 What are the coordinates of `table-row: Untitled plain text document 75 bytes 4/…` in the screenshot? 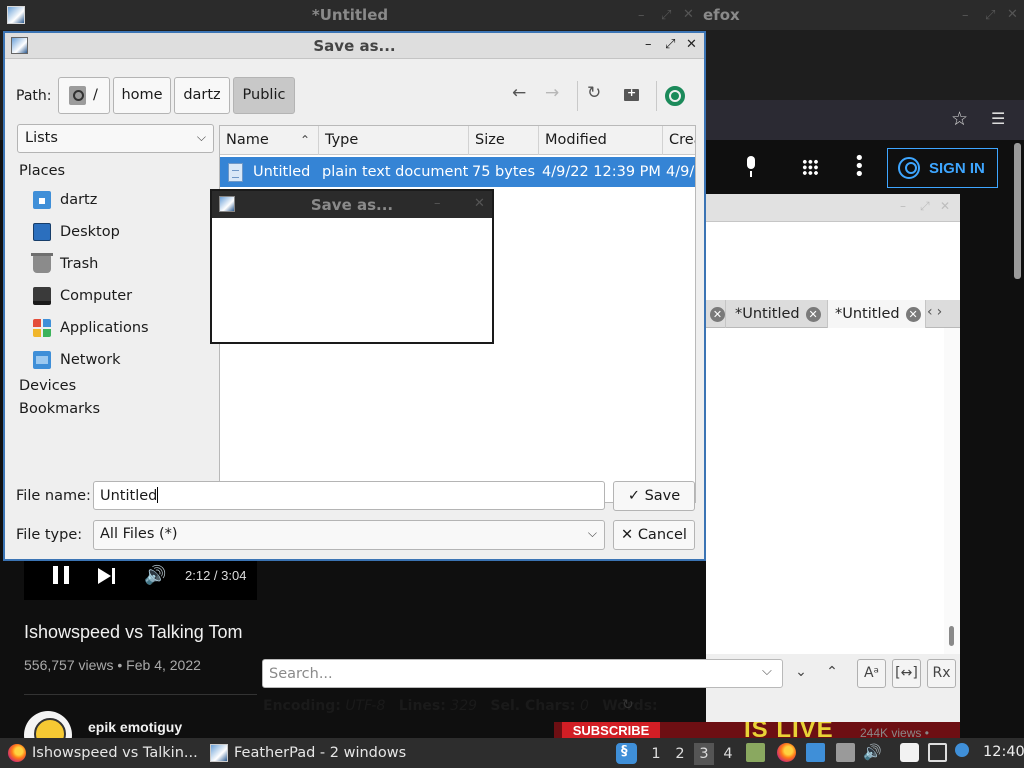 It's located at (457, 172).